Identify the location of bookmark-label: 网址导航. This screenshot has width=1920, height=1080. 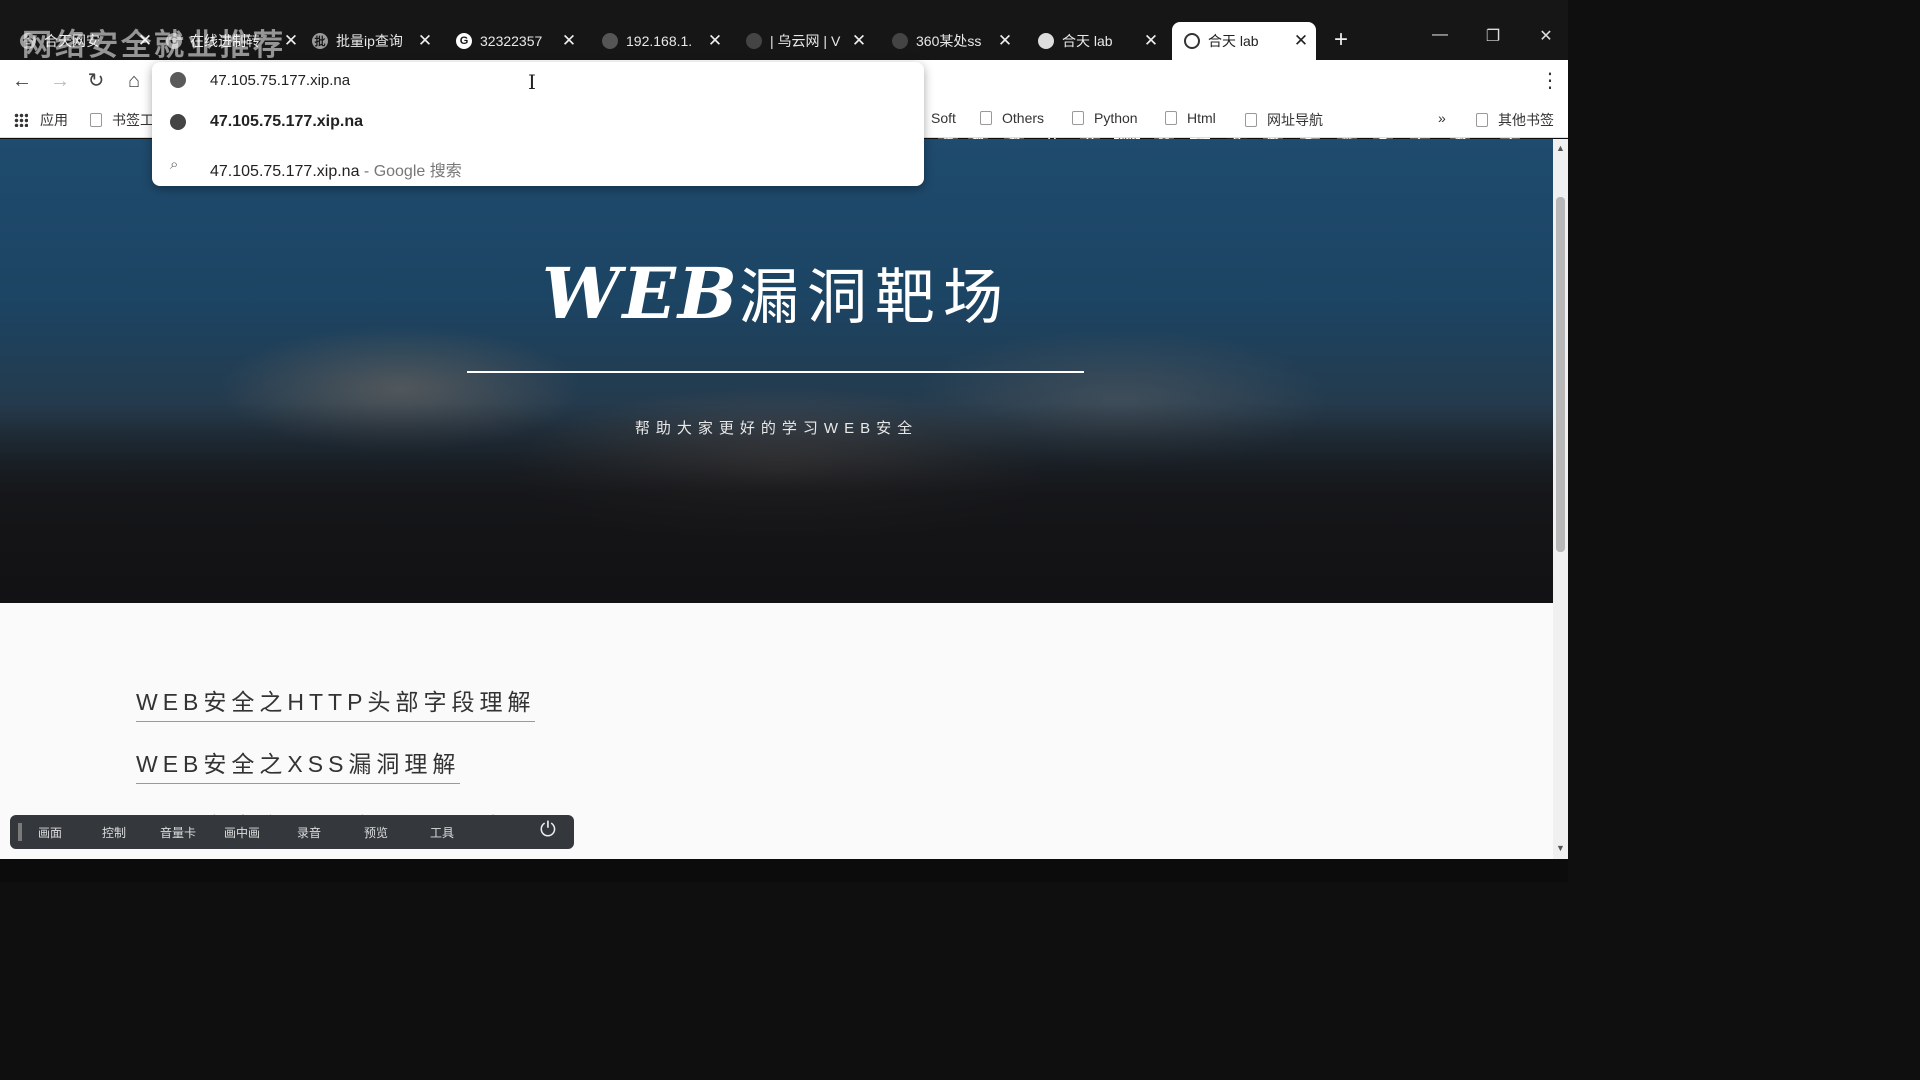
(1295, 120).